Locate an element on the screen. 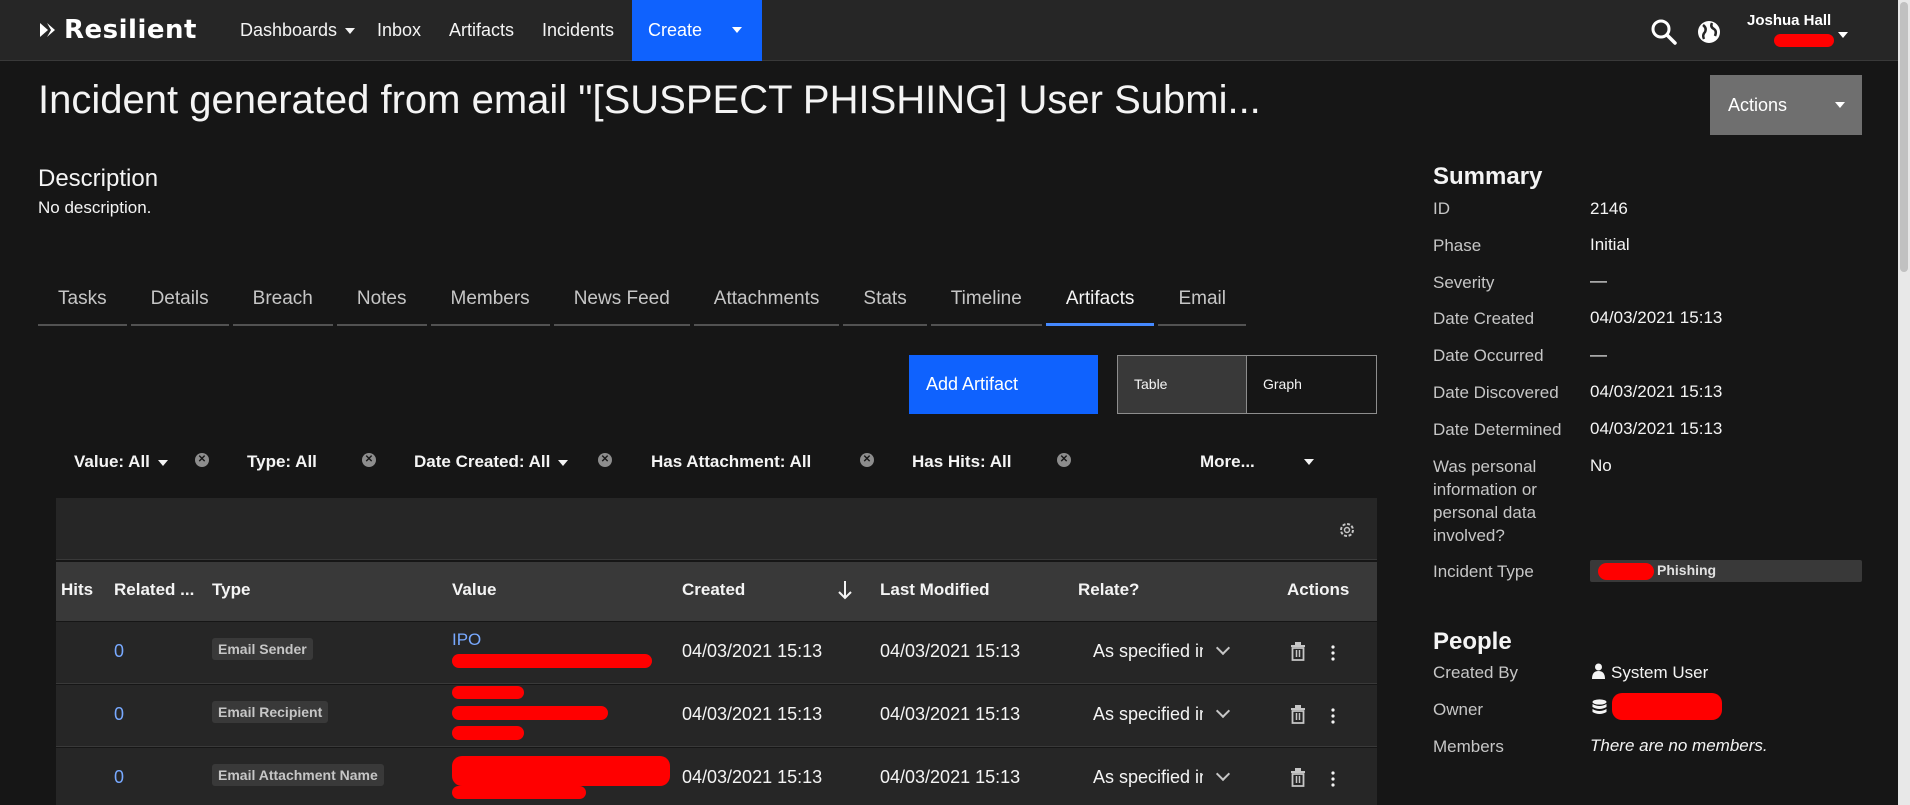 The height and width of the screenshot is (805, 1910). filter-date-created-label: Date Created: All is located at coordinates (482, 461).